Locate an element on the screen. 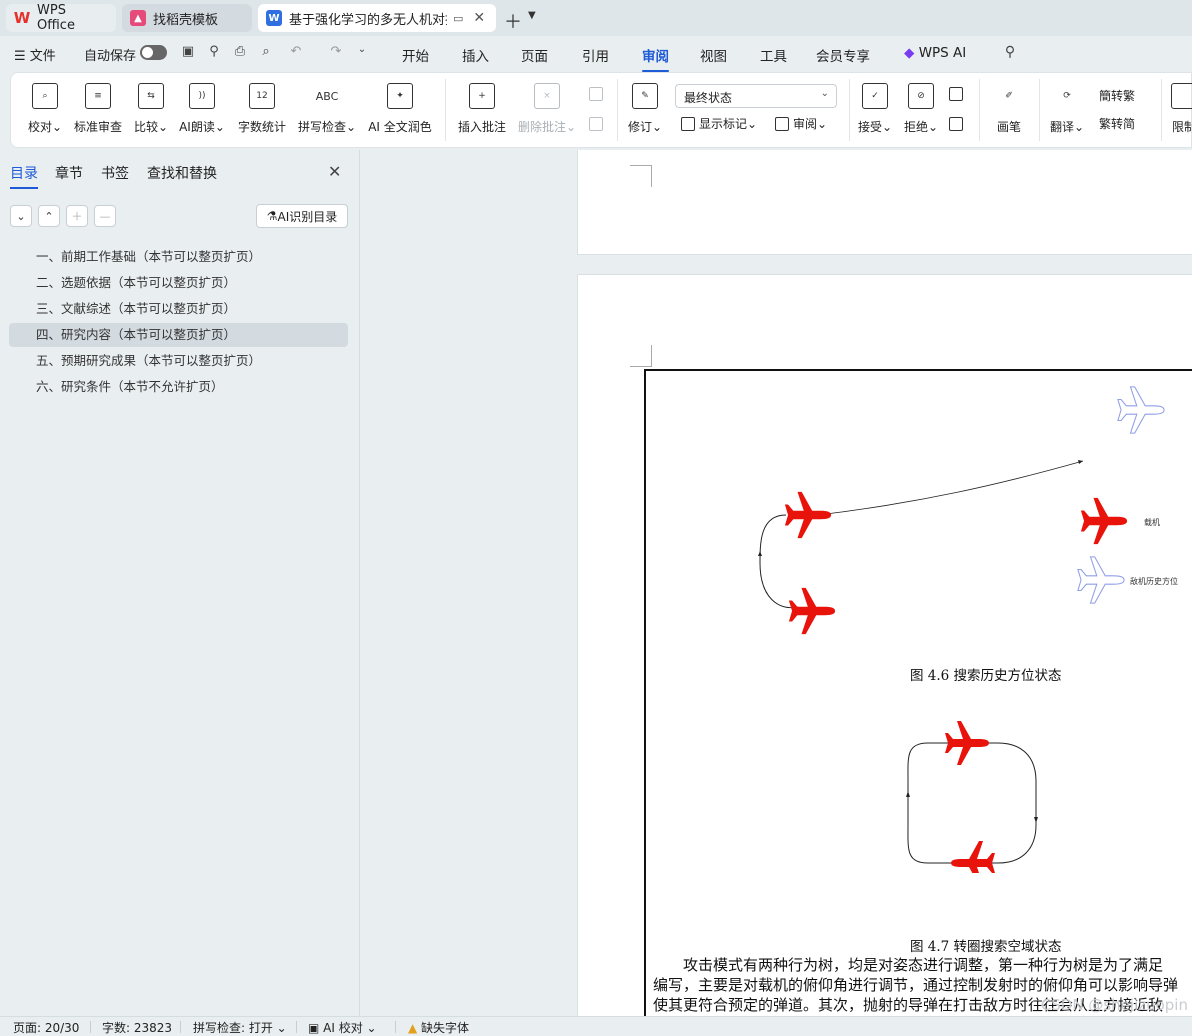 The height and width of the screenshot is (1036, 1192). tab-insert: 插入 is located at coordinates (475, 55).